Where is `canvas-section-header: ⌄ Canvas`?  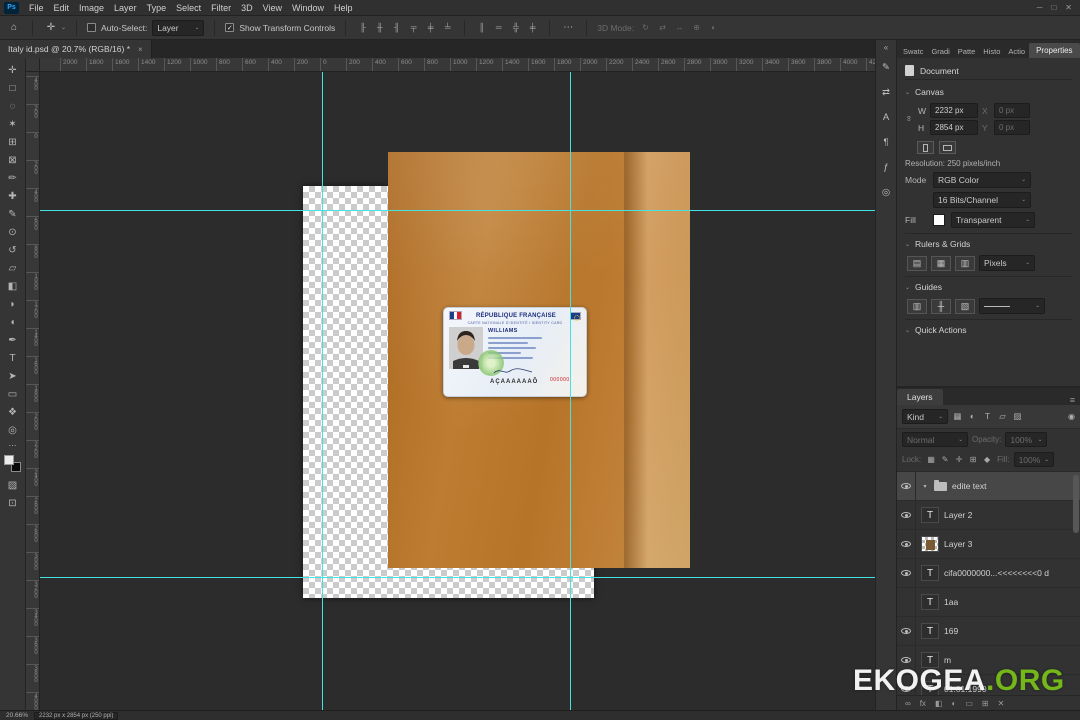 canvas-section-header: ⌄ Canvas is located at coordinates (988, 91).